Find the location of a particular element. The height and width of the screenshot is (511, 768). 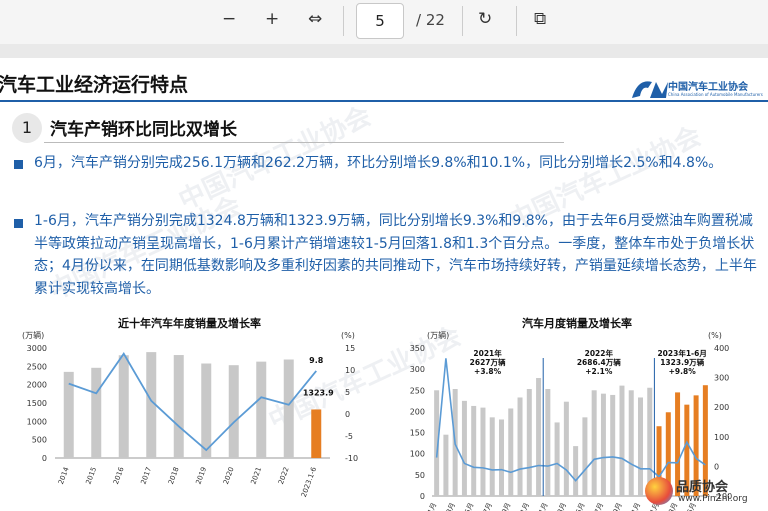

y-tick-label: 100 is located at coordinates (417, 454).